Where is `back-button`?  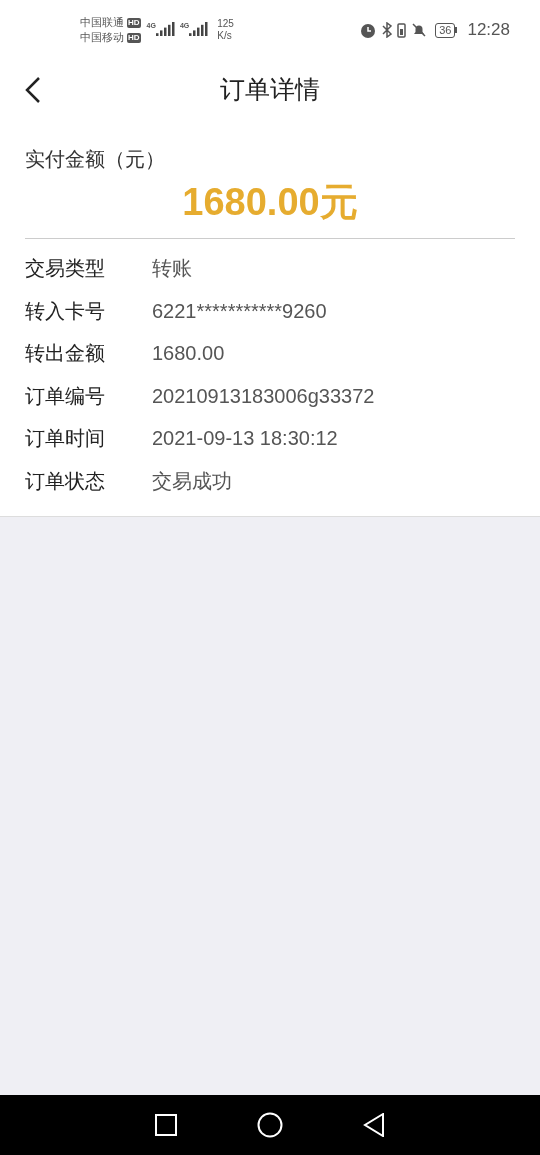 back-button is located at coordinates (374, 1125).